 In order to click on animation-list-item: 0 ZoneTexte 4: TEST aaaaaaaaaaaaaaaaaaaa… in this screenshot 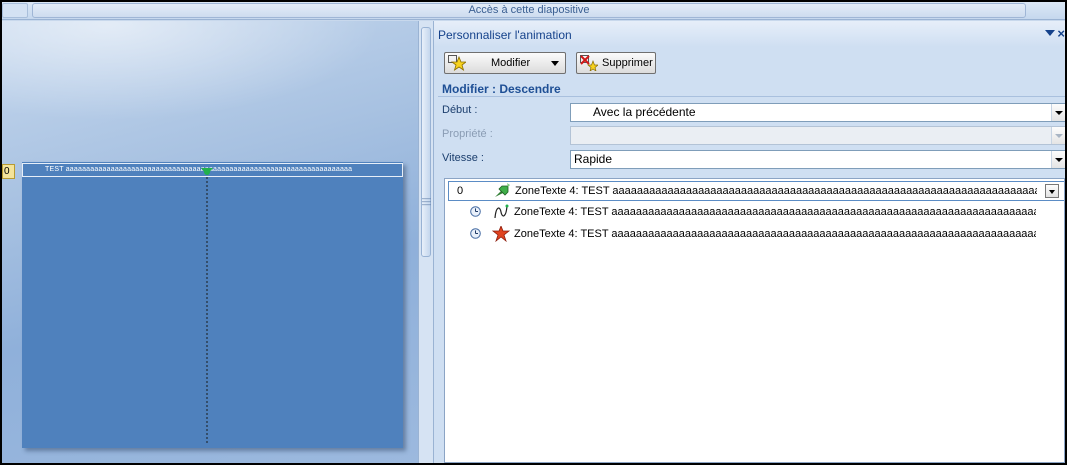, I will do `click(756, 191)`.